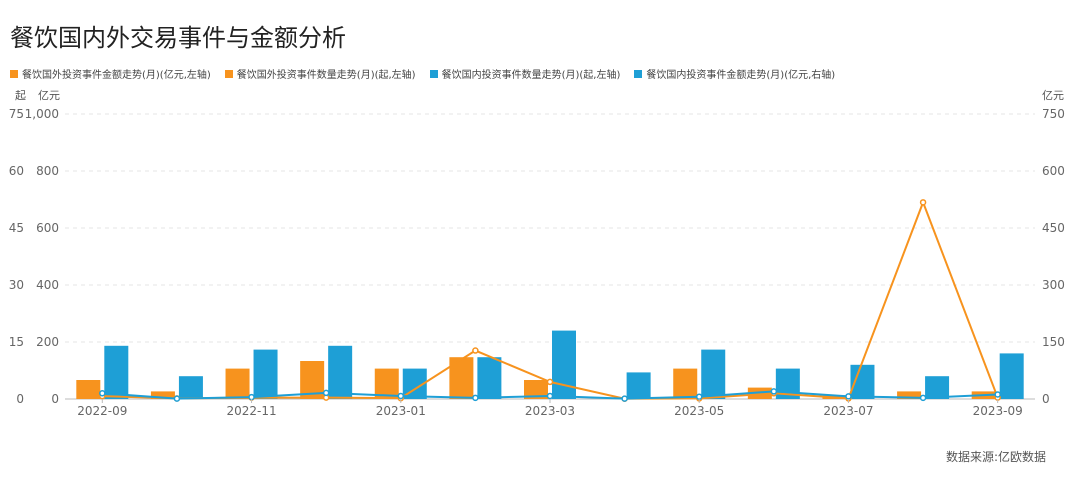  What do you see at coordinates (16, 342) in the screenshot?
I see `y-tick-label-count: 15` at bounding box center [16, 342].